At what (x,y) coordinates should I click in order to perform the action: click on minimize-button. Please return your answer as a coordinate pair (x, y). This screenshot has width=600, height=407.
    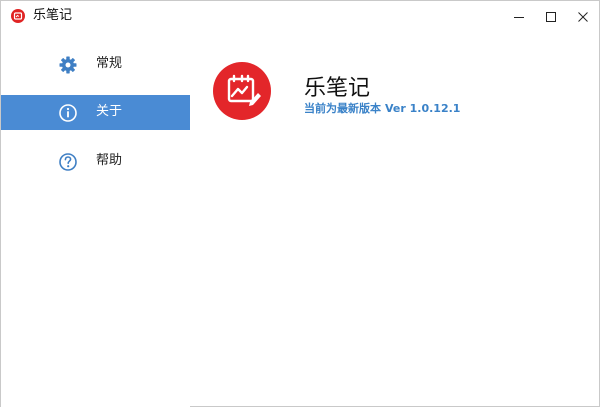
    Looking at the image, I should click on (519, 16).